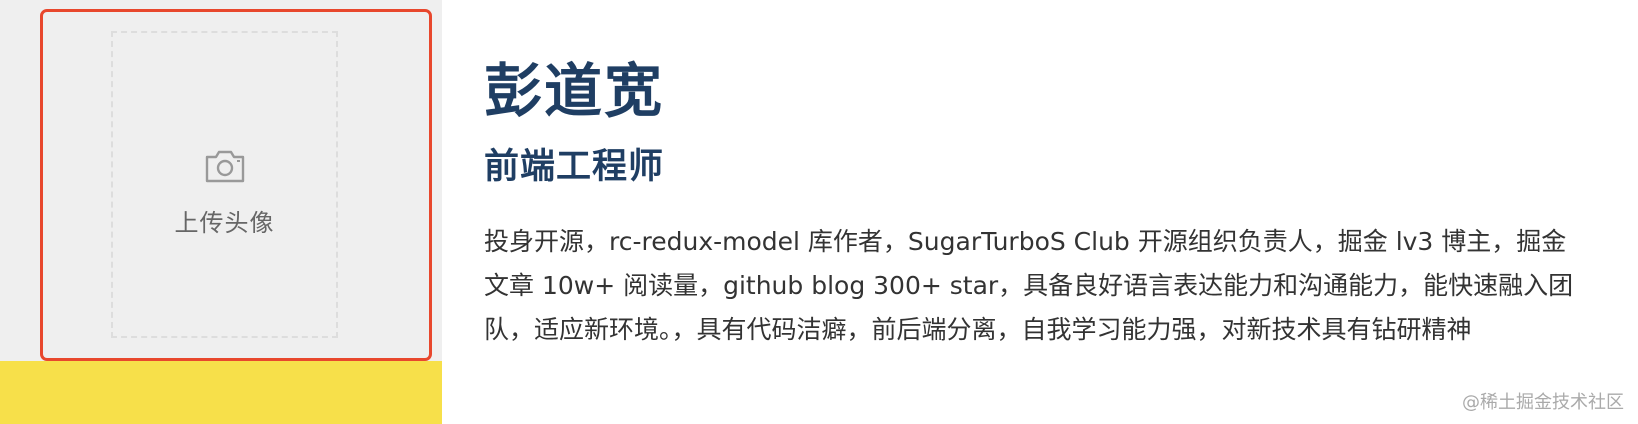  What do you see at coordinates (224, 184) in the screenshot?
I see `avatar-upload-button: 上传头像` at bounding box center [224, 184].